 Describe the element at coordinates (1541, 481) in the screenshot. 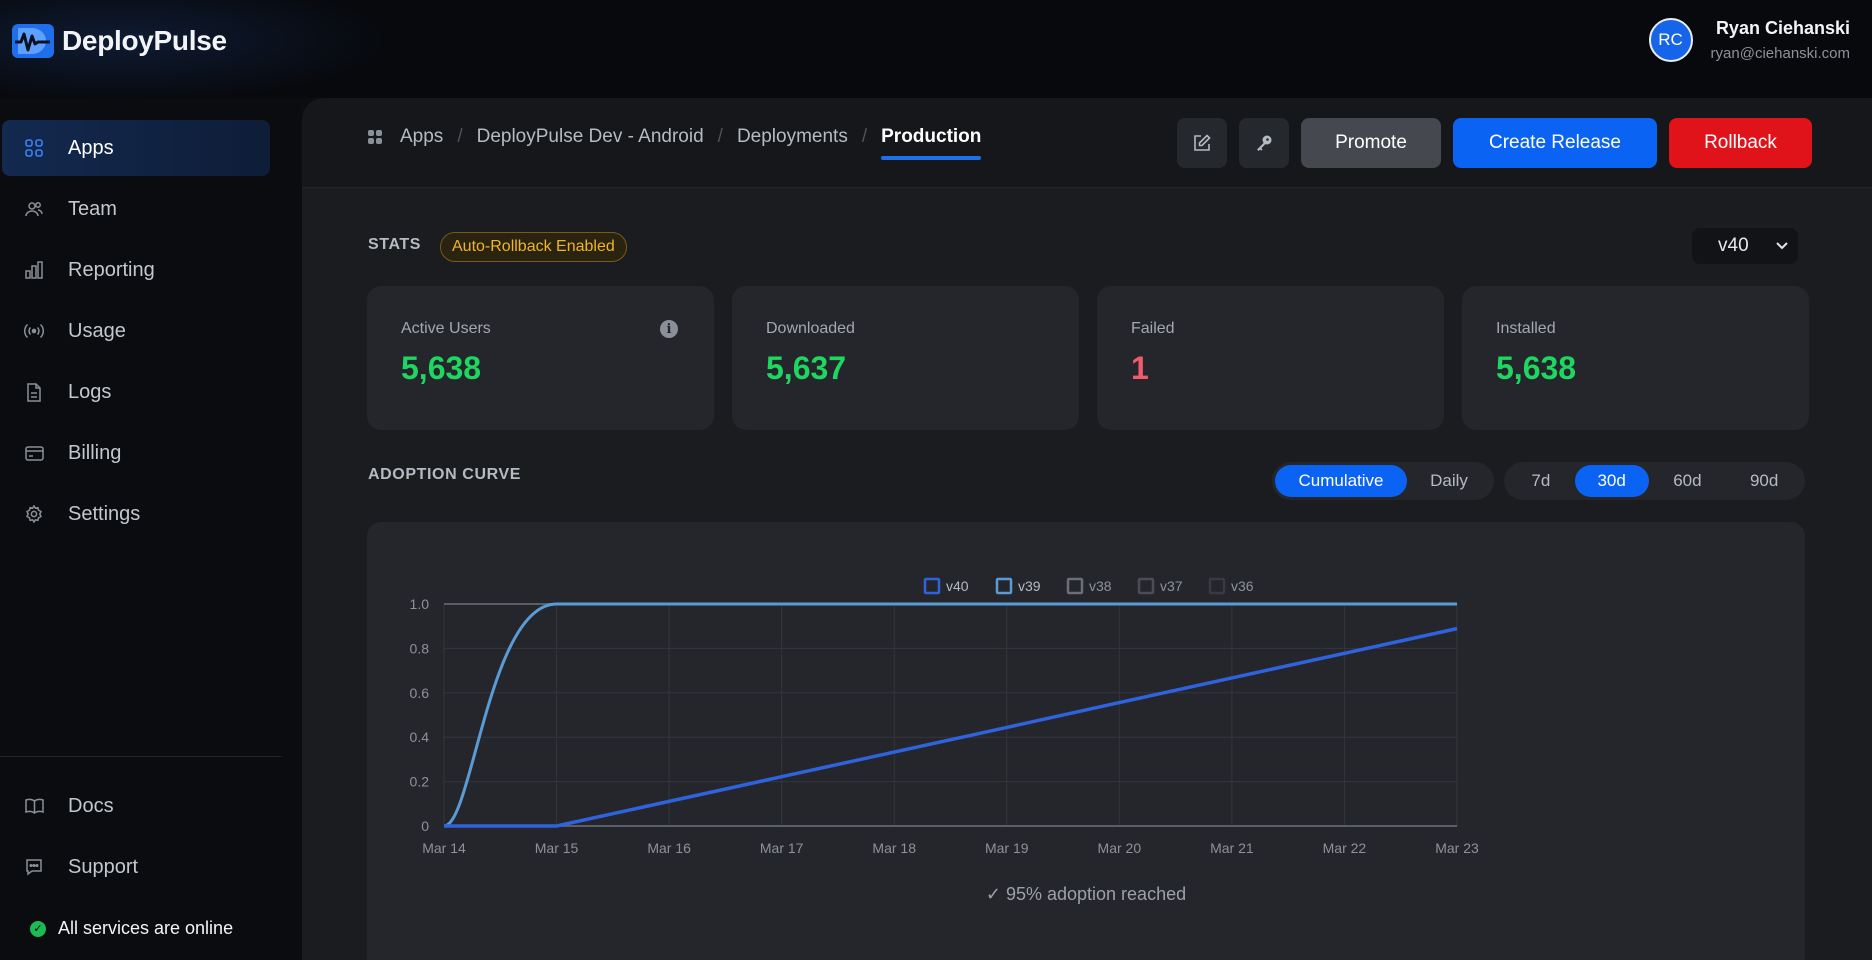

I see `range-7d: 7d` at that location.